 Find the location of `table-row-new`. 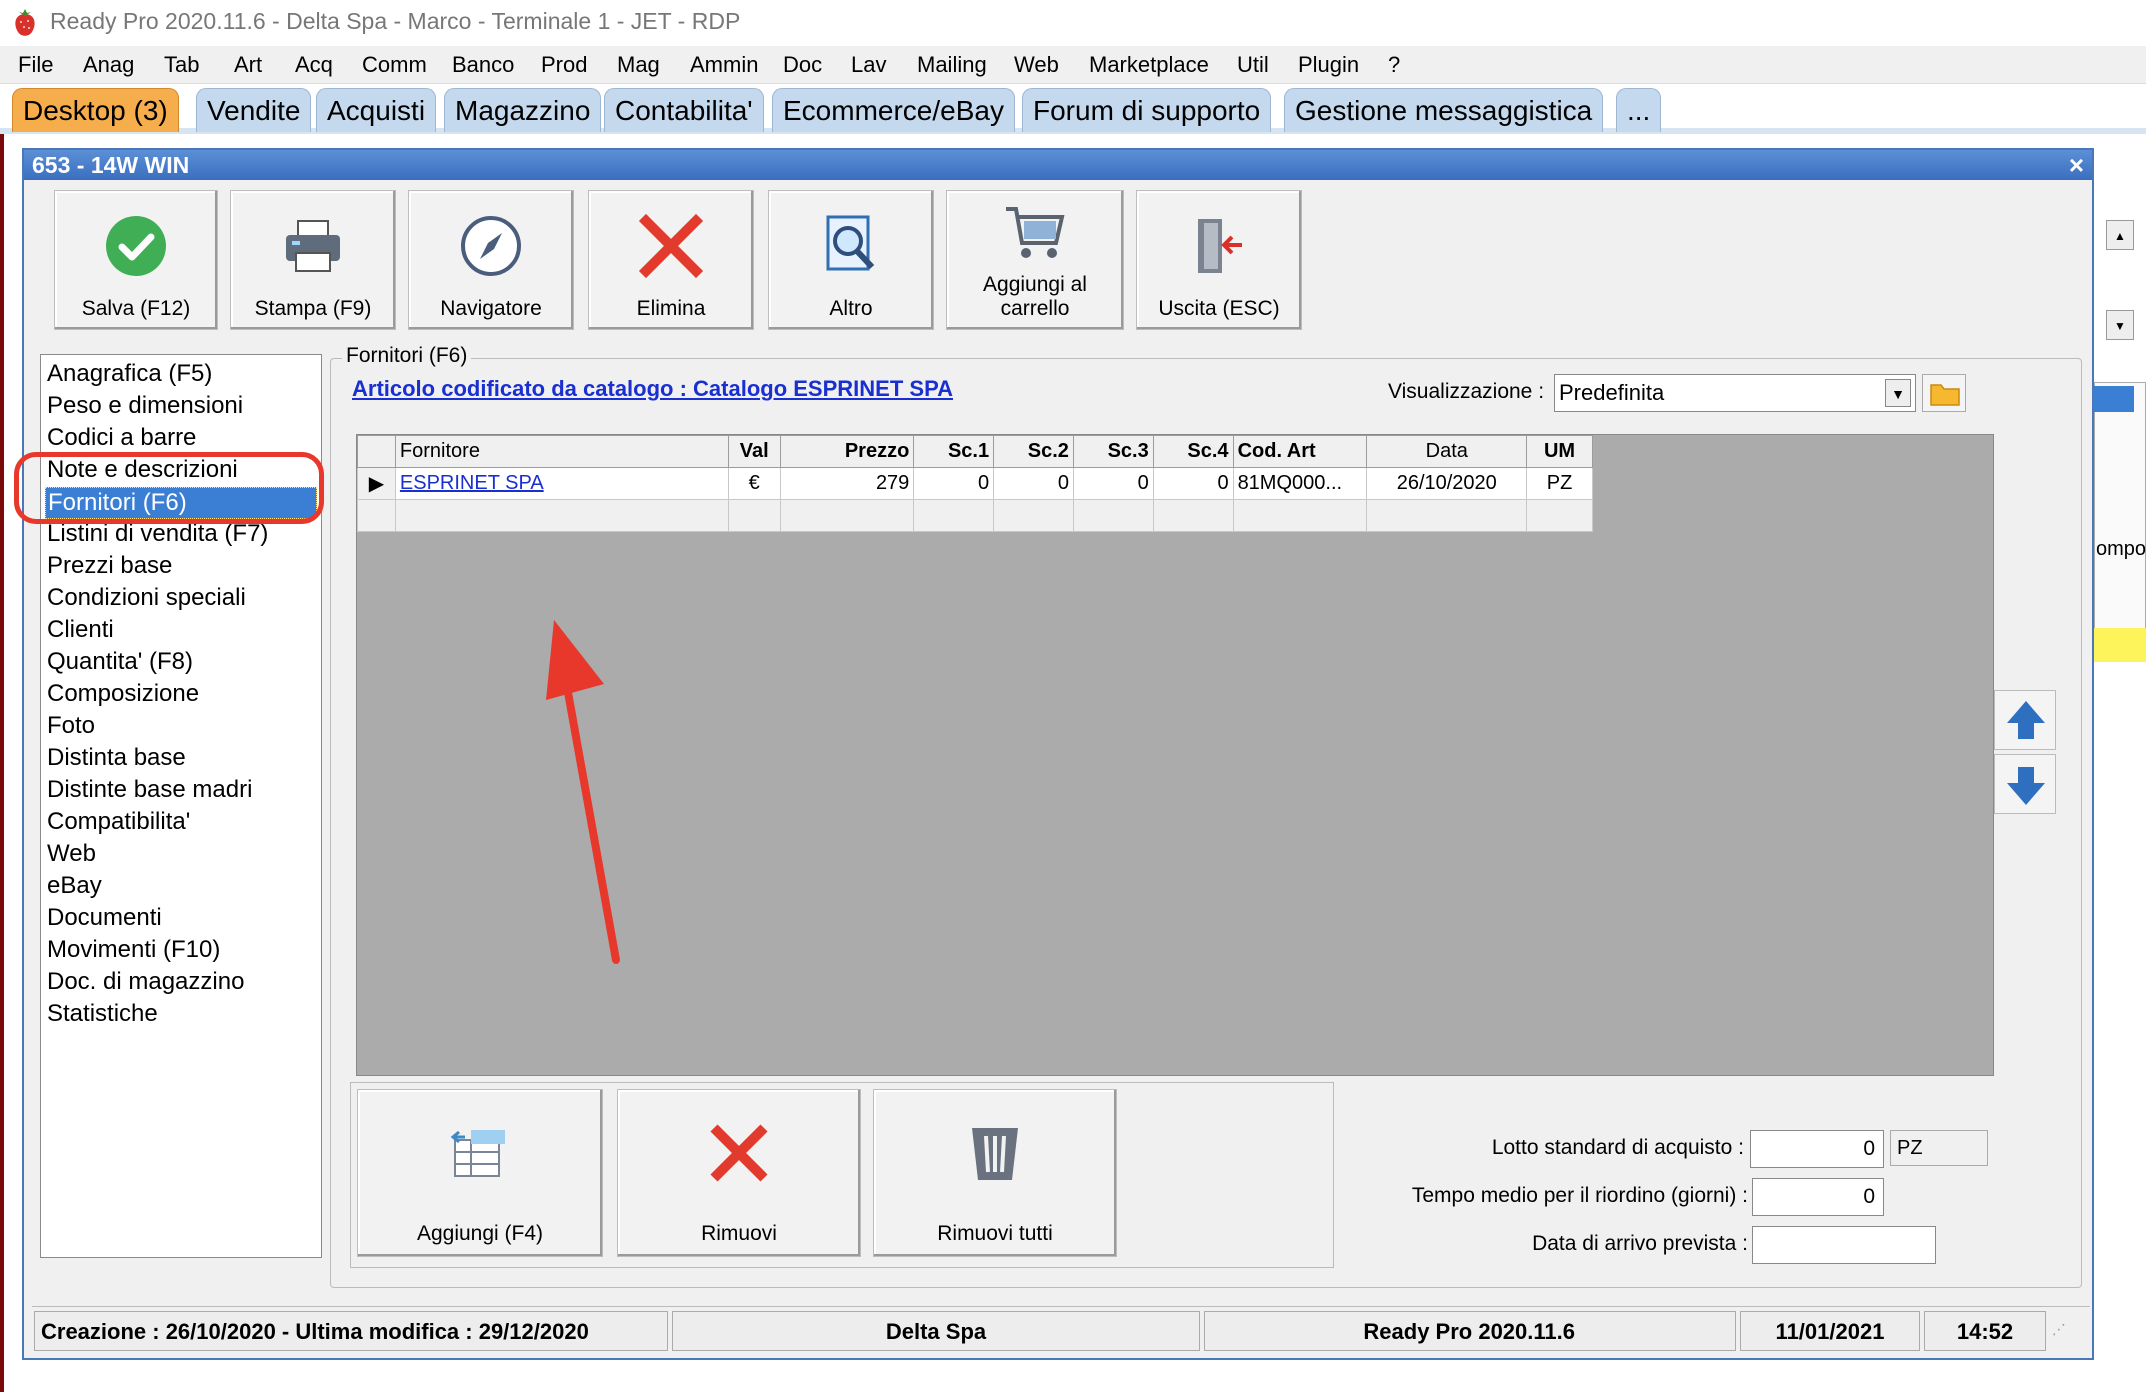

table-row-new is located at coordinates (975, 515).